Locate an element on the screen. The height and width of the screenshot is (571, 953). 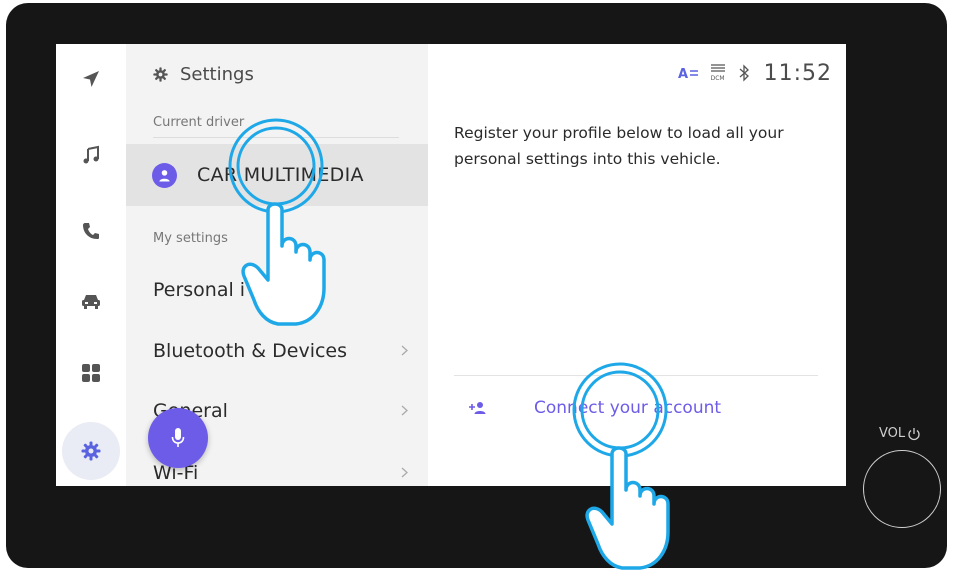
volume-label: VOL is located at coordinates (900, 433).